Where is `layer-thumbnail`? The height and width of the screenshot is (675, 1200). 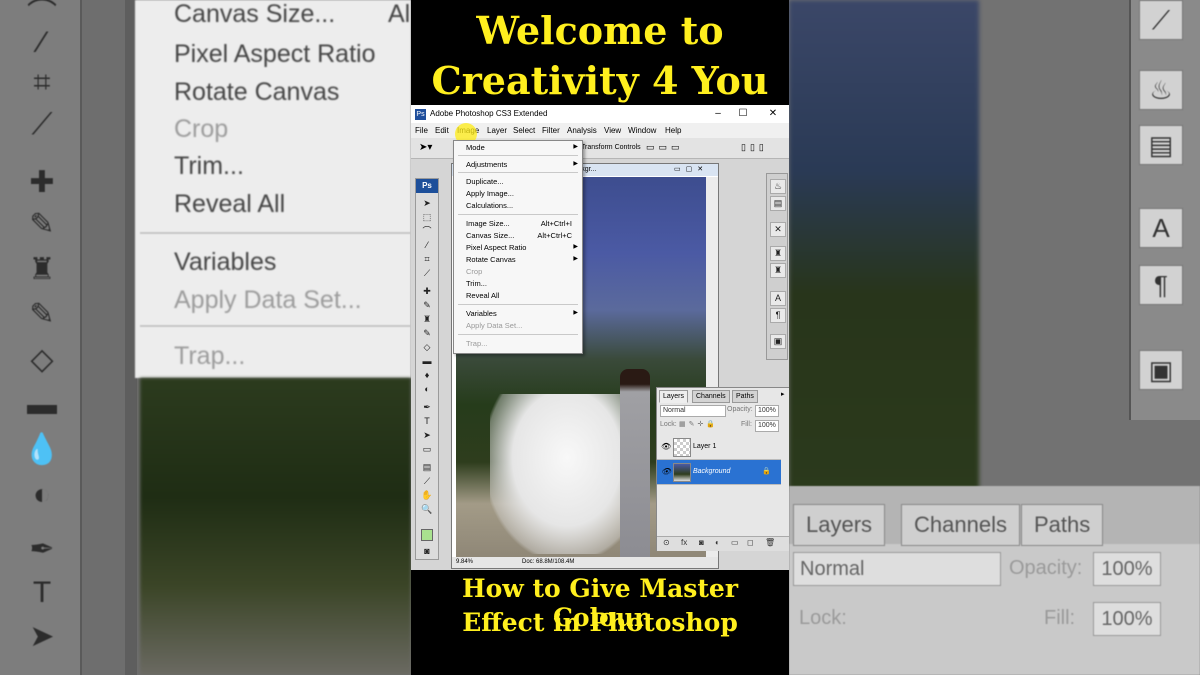
layer-thumbnail is located at coordinates (682, 447).